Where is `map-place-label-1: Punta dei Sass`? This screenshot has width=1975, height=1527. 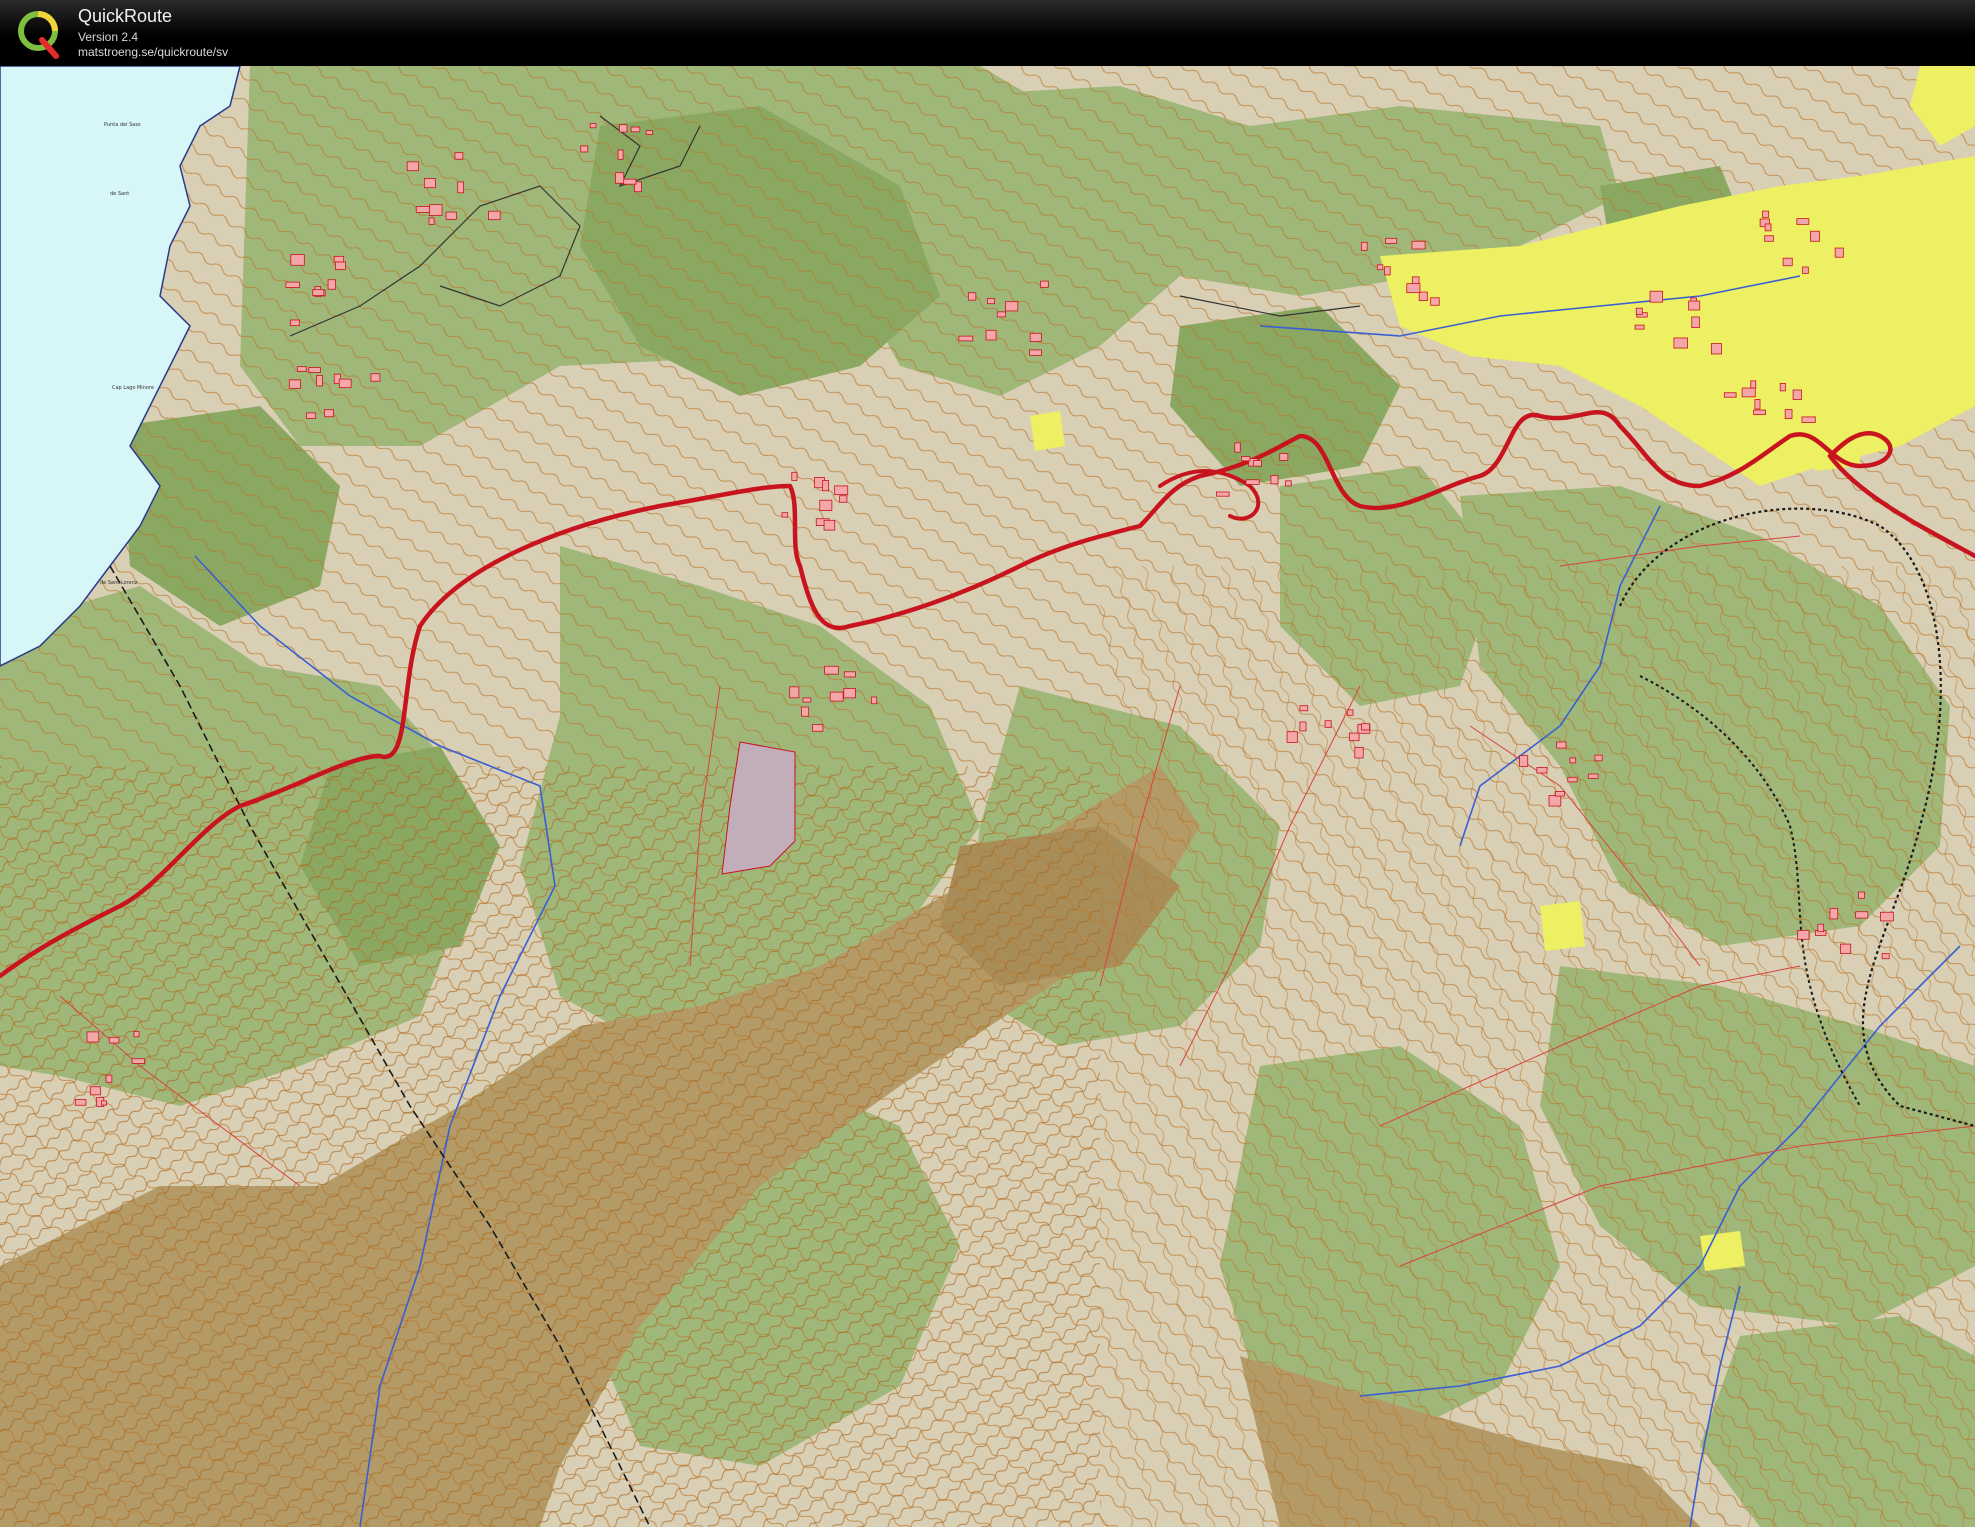
map-place-label-1: Punta dei Sass is located at coordinates (122, 125).